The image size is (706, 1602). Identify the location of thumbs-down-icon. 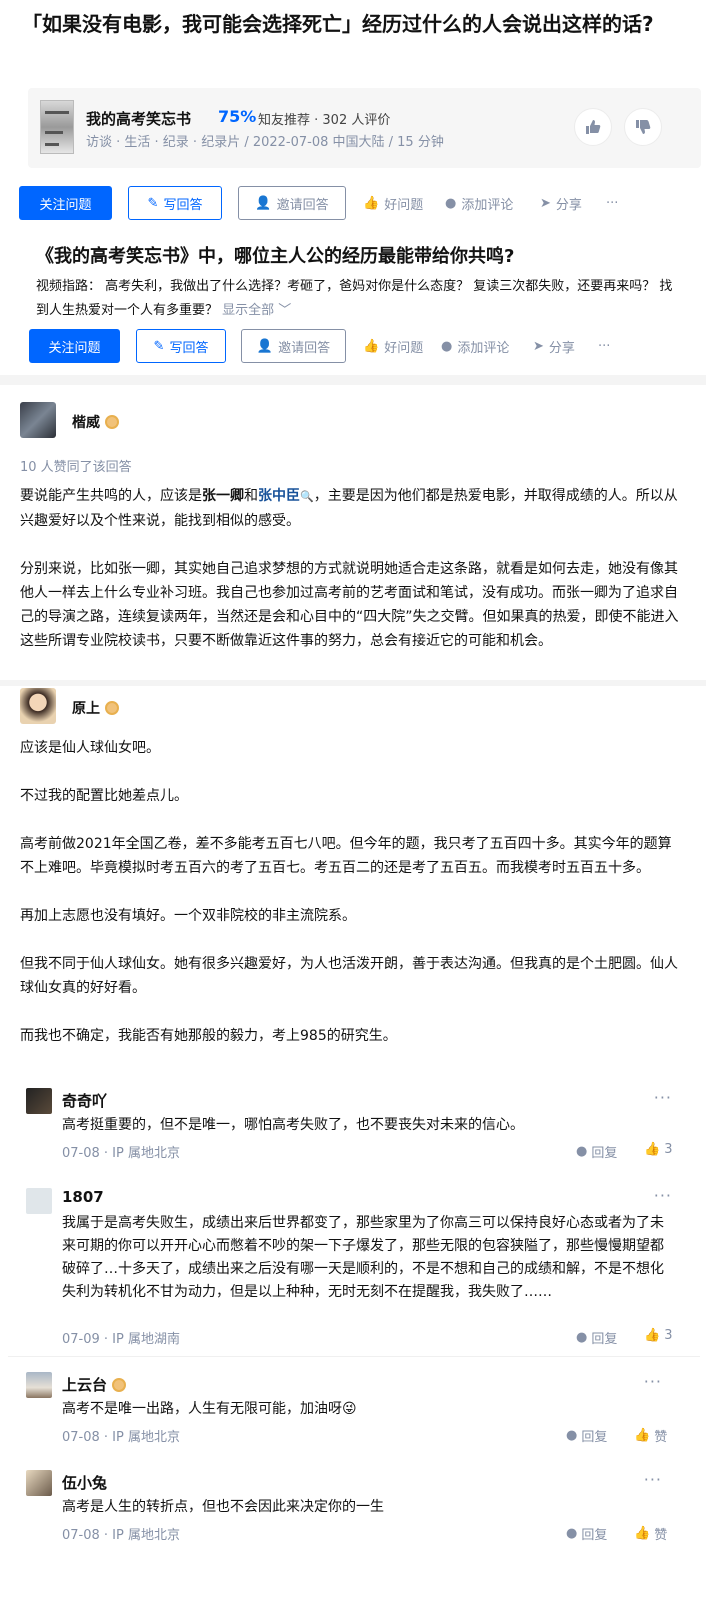
(643, 127).